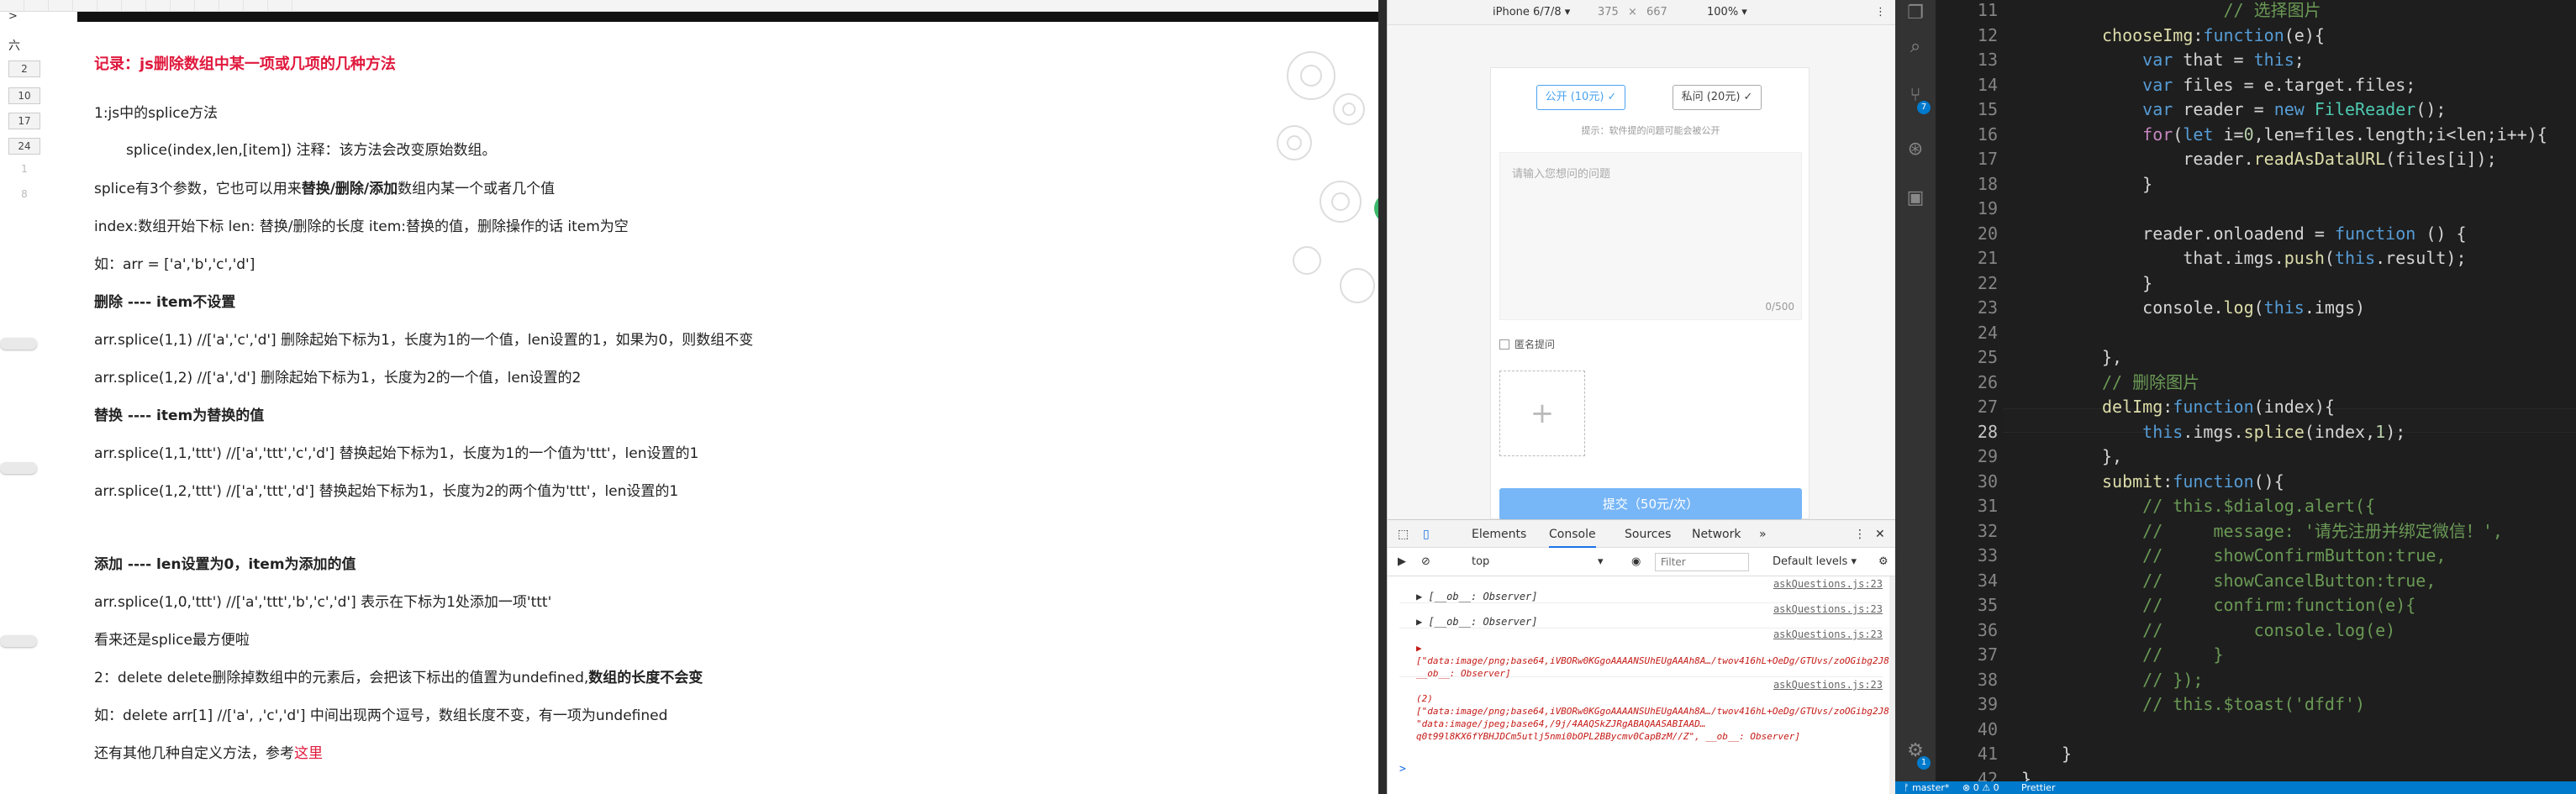 Image resolution: width=2576 pixels, height=794 pixels. What do you see at coordinates (1650, 504) in the screenshot?
I see `submit-button: 提交（50元/次）` at bounding box center [1650, 504].